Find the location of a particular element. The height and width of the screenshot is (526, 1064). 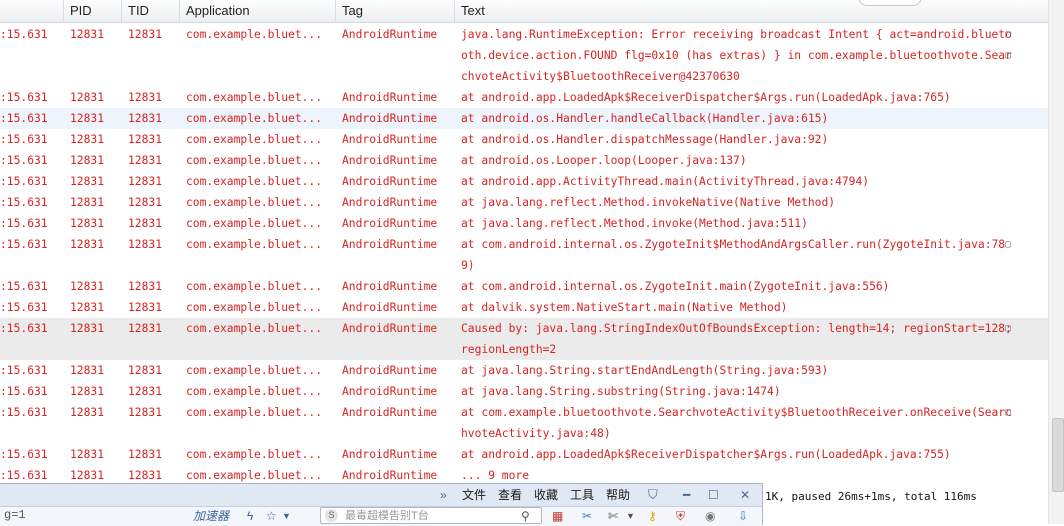

search-placeholder: 最毒超模告别T台 is located at coordinates (387, 516).